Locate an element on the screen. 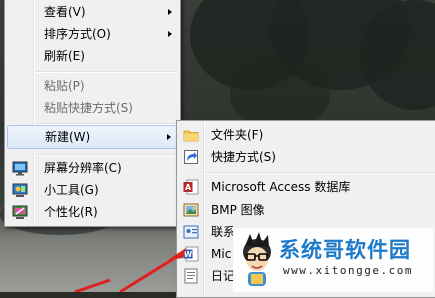 This screenshot has width=435, height=298. watermark-url: www.xitongge.com is located at coordinates (348, 270).